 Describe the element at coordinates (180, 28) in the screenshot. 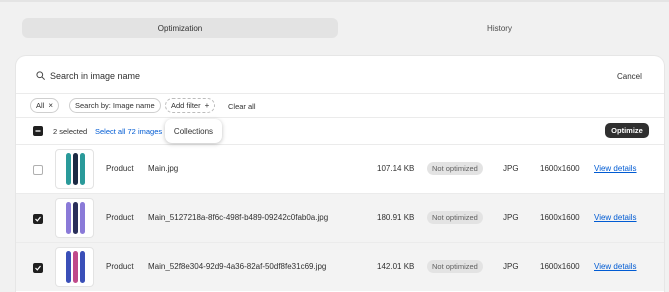

I see `tab-optimization: Optimization` at that location.